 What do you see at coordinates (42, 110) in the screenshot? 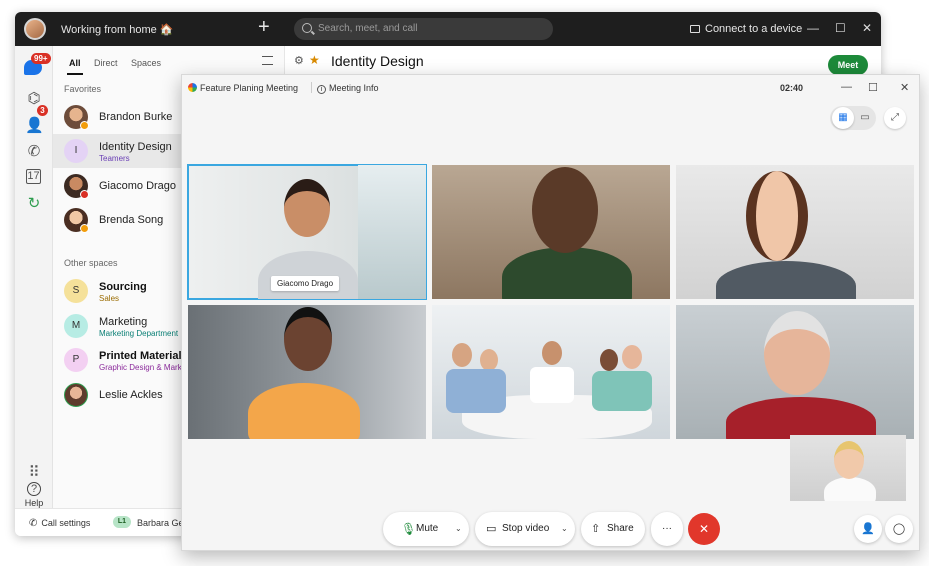
I see `contacts-badge: 3` at bounding box center [42, 110].